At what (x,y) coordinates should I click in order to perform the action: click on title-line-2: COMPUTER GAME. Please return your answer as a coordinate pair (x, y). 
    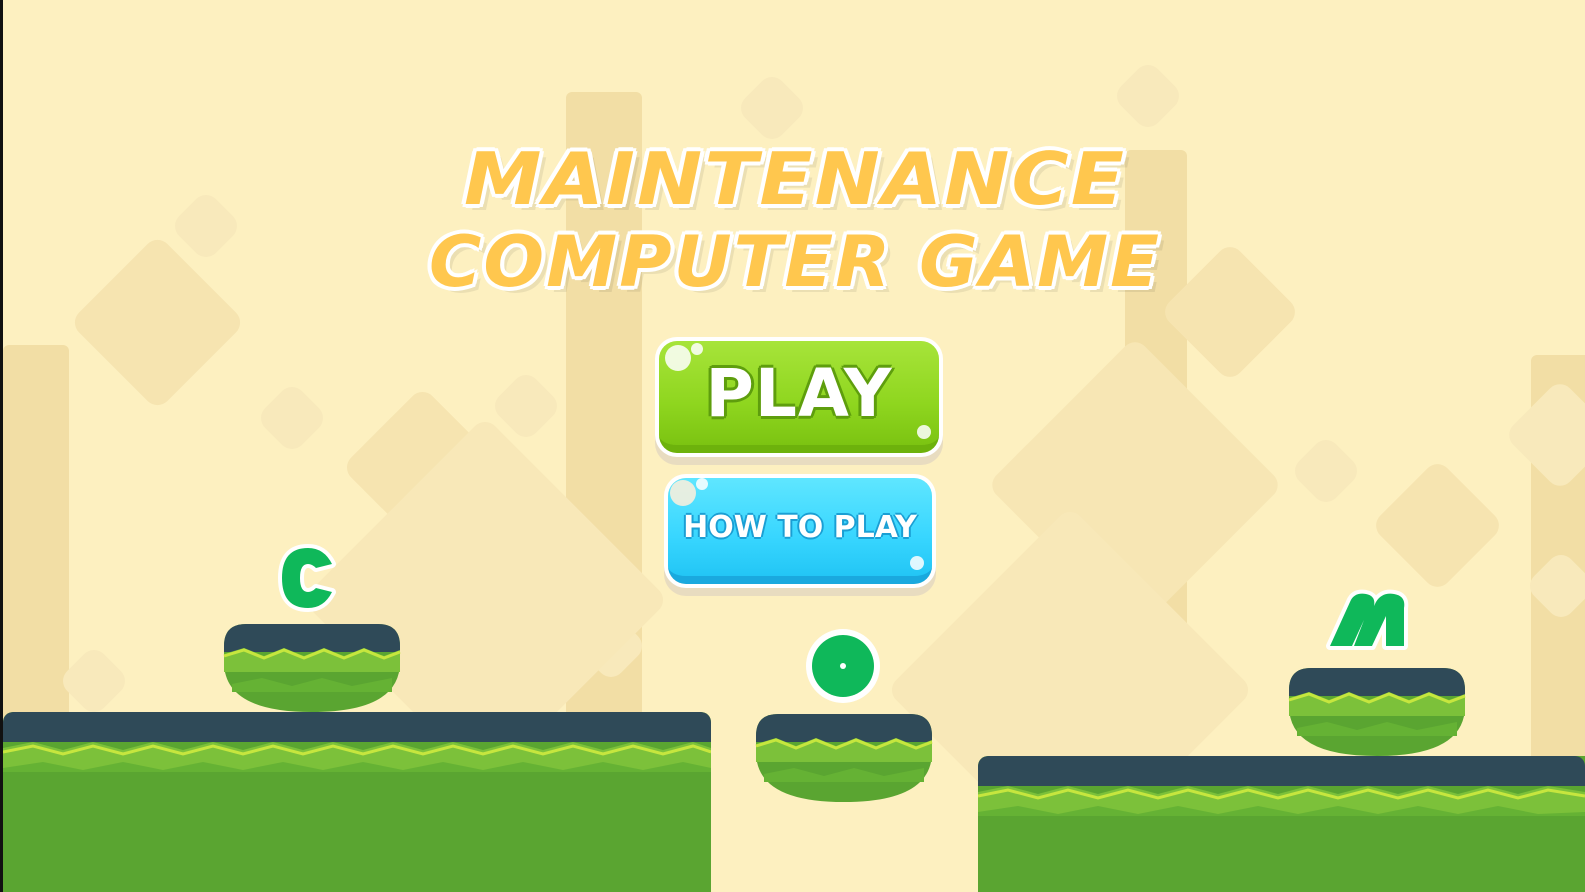
    Looking at the image, I should click on (794, 262).